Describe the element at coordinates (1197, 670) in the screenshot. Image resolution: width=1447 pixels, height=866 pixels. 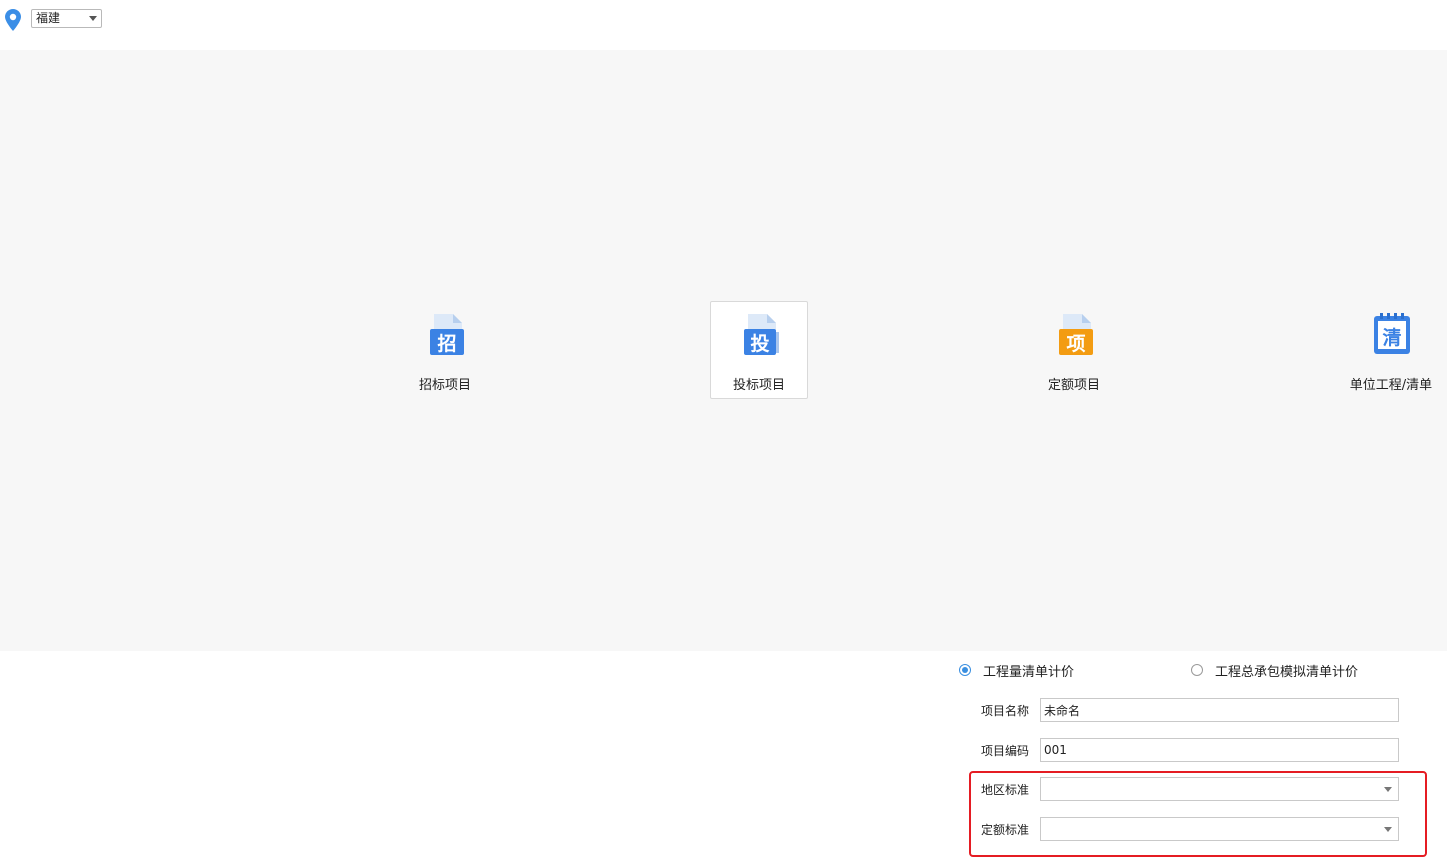
I see `radio-unchecked-icon` at that location.